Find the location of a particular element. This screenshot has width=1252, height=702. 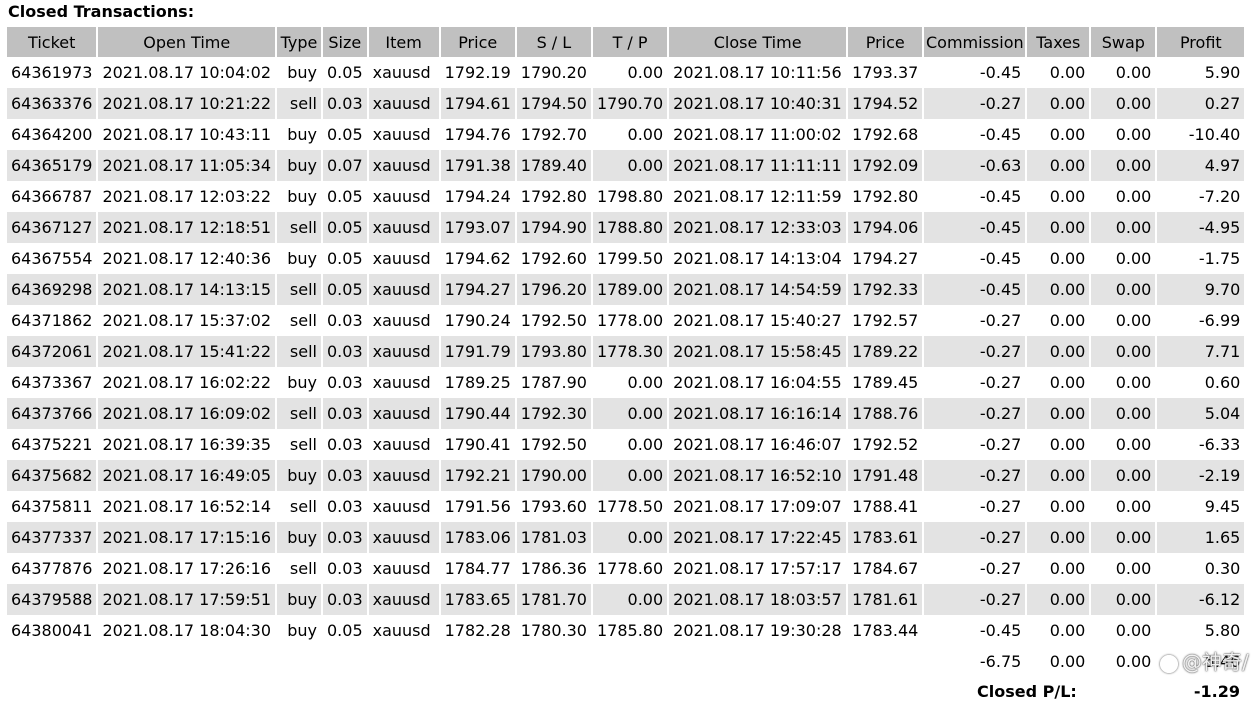

cell-open-time: 2021.08.17 15:41:22 is located at coordinates (186, 351).